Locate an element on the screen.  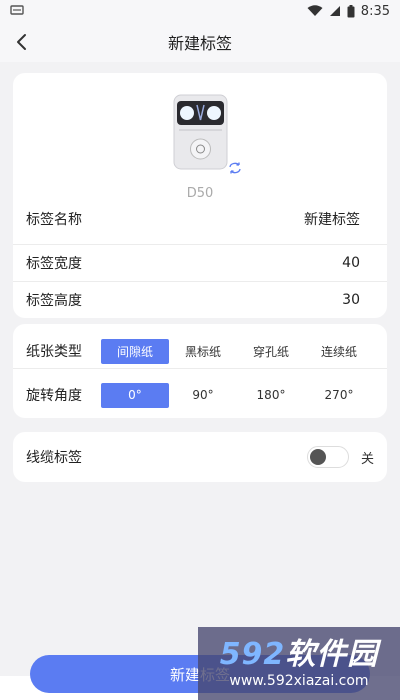
cable-label-toggle-group: 关 is located at coordinates (340, 457).